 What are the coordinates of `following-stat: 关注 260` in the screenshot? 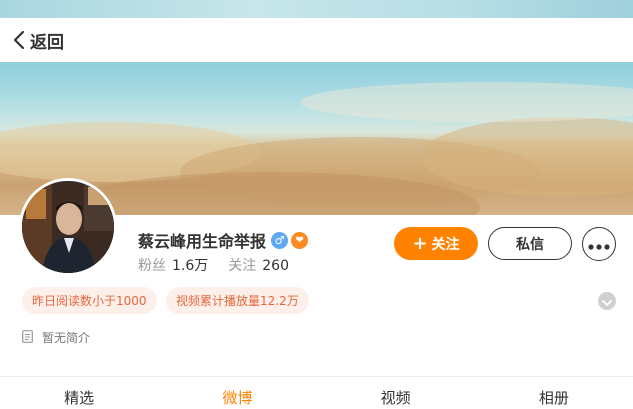 It's located at (258, 265).